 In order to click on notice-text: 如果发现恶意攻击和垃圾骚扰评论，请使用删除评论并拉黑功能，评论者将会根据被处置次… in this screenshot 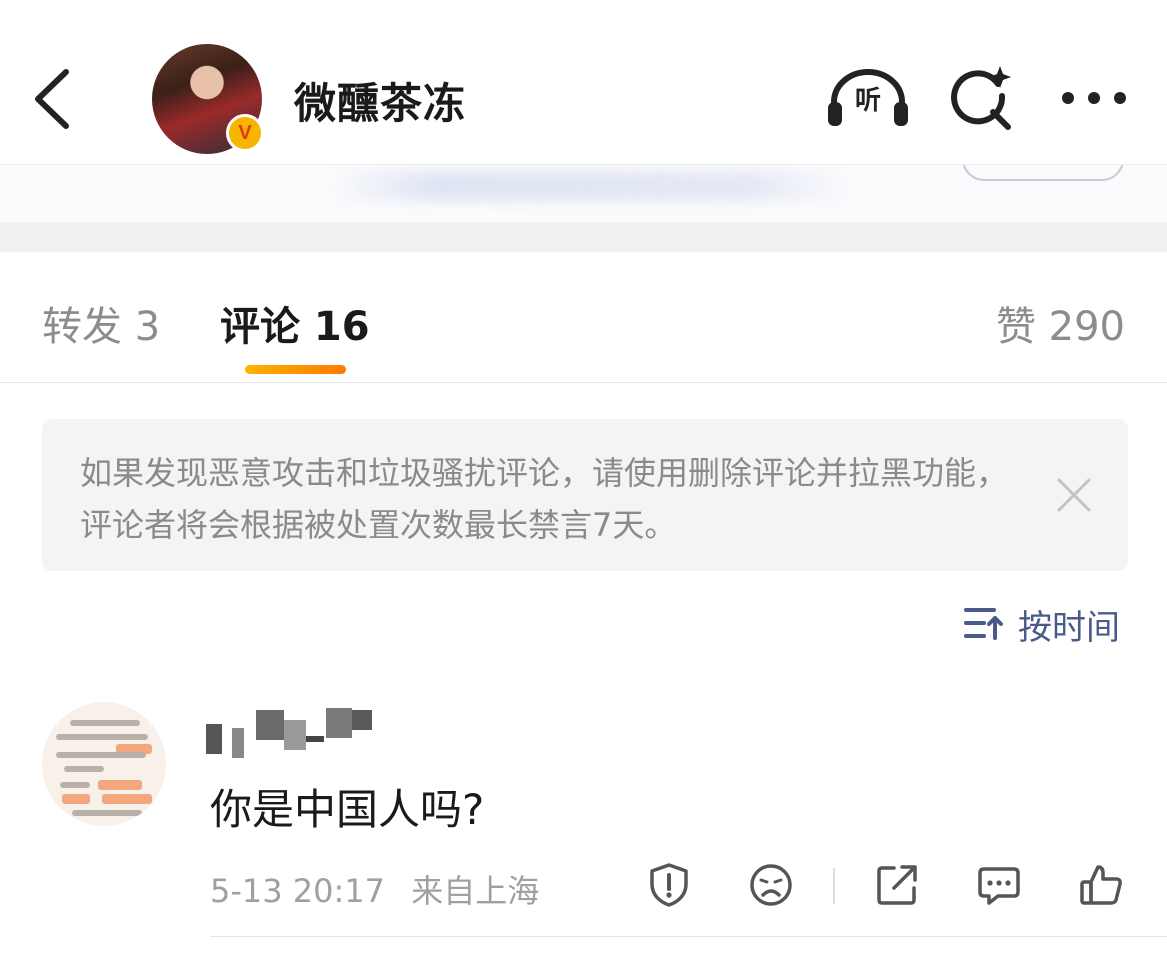, I will do `click(544, 499)`.